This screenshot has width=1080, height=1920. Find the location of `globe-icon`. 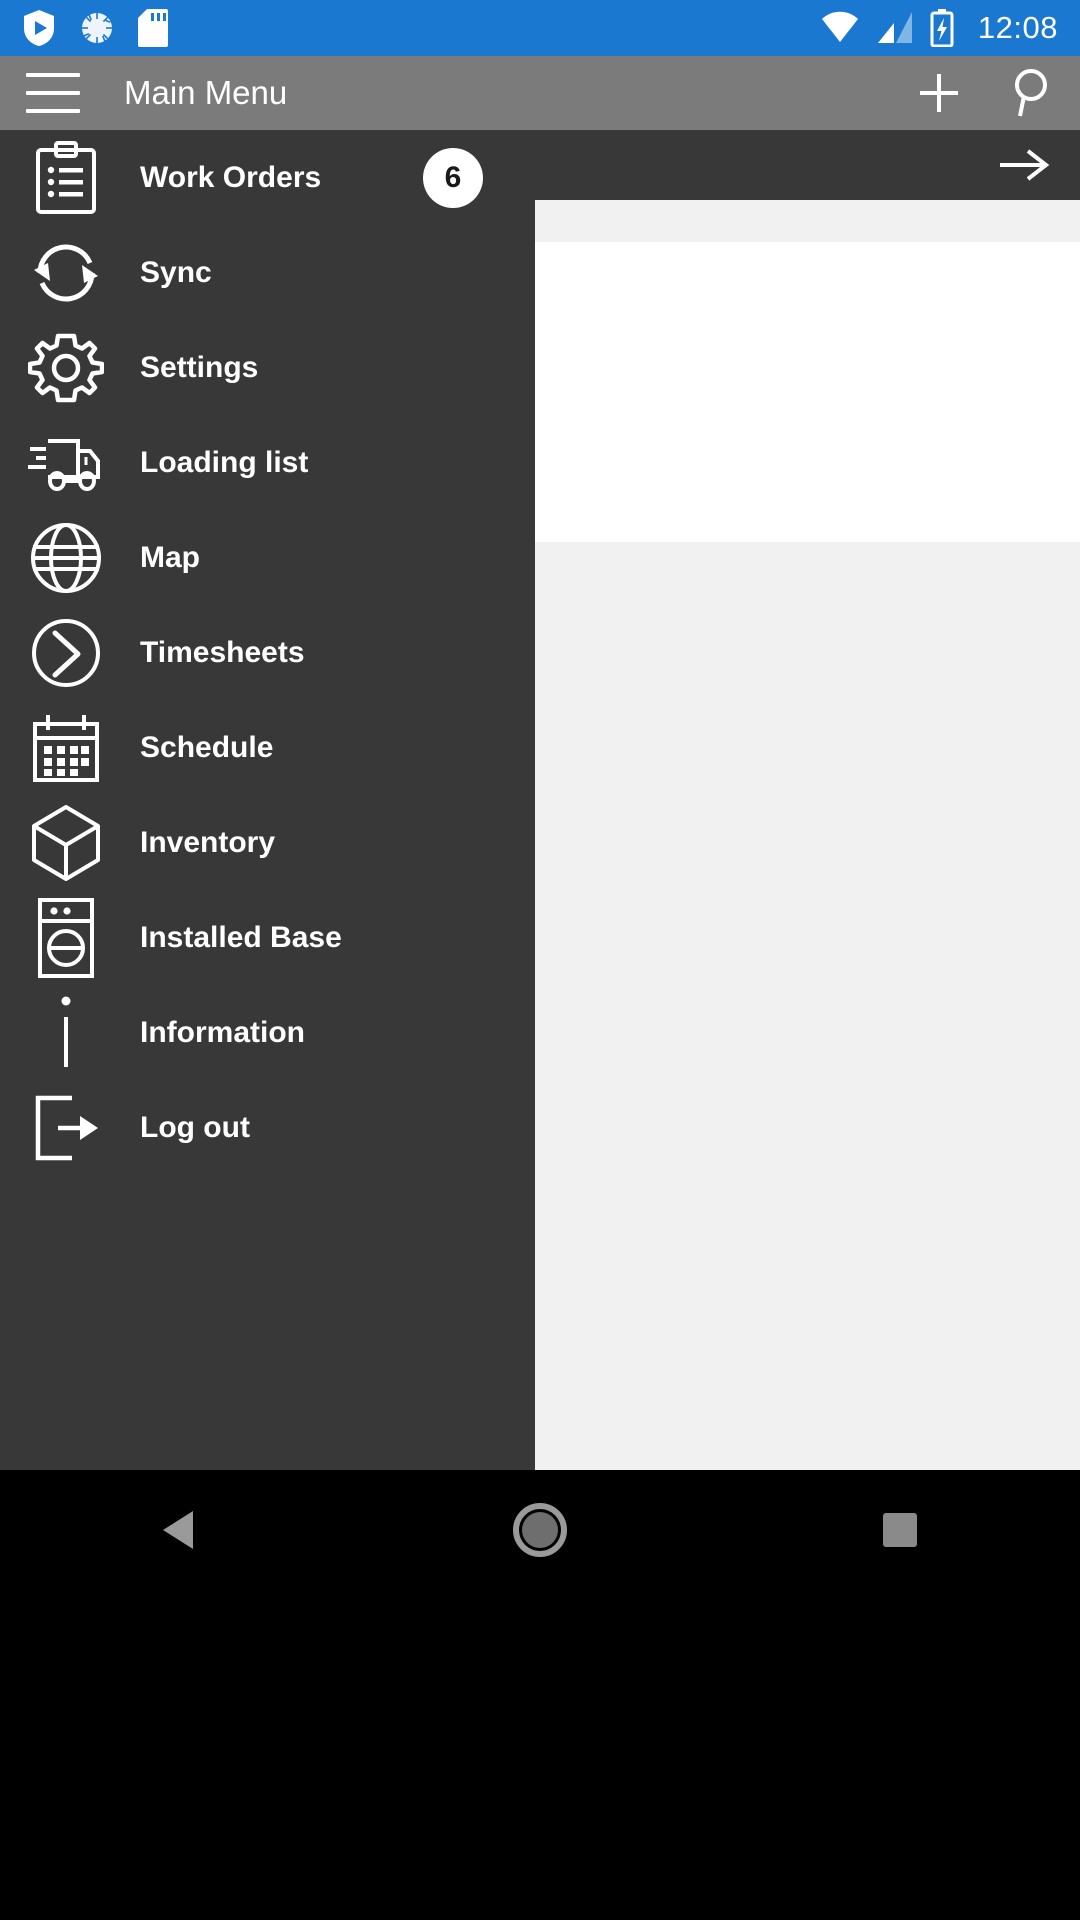

globe-icon is located at coordinates (66, 558).